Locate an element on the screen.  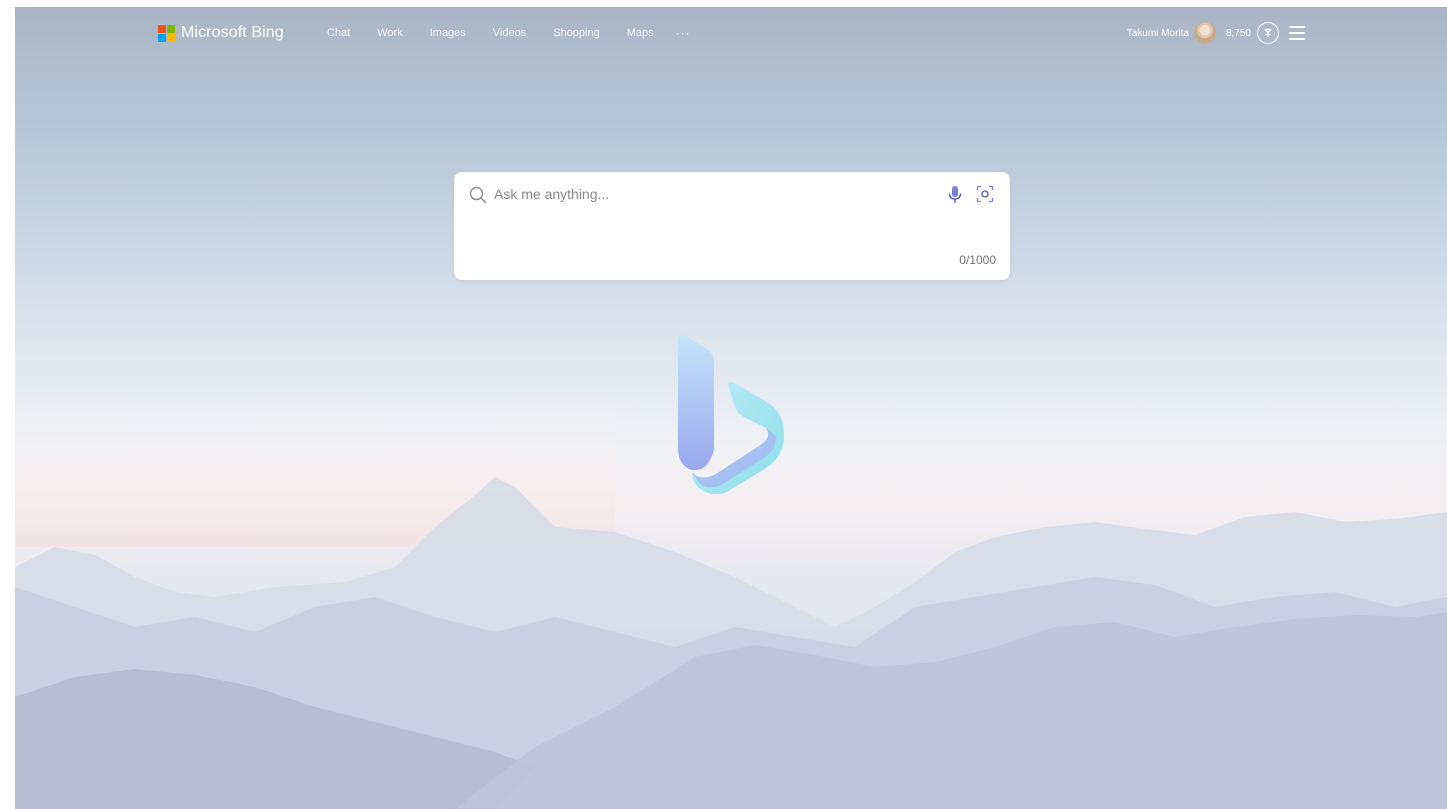
brand-link: Microsoft Bing is located at coordinates (221, 33).